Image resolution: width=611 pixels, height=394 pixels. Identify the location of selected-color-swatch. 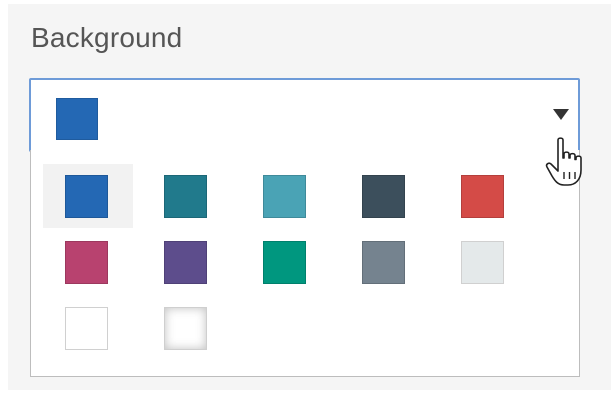
(77, 119).